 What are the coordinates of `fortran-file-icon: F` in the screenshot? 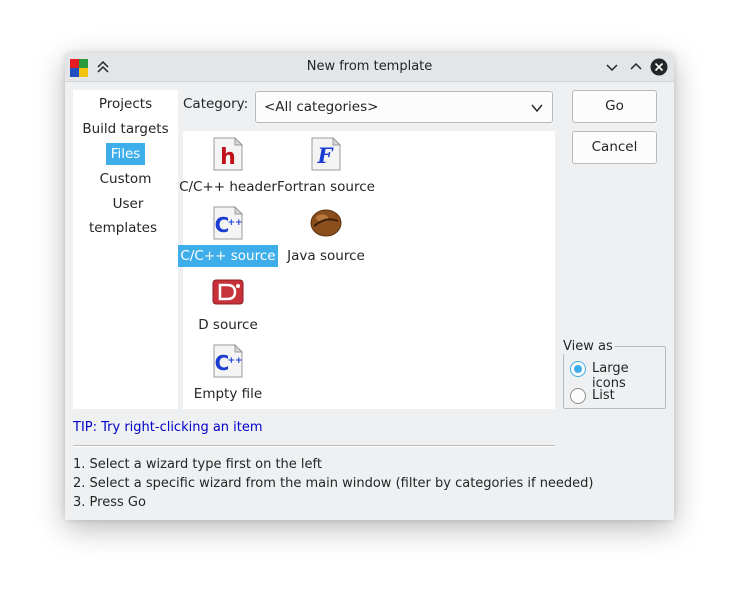 It's located at (326, 154).